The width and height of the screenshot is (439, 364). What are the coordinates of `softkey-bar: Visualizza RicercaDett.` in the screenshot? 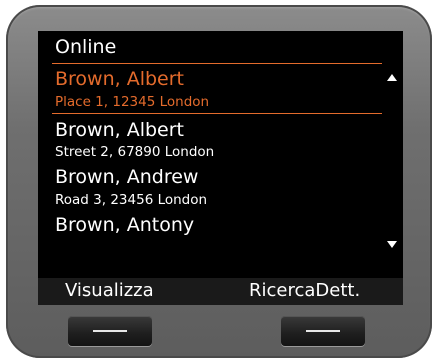 It's located at (220, 291).